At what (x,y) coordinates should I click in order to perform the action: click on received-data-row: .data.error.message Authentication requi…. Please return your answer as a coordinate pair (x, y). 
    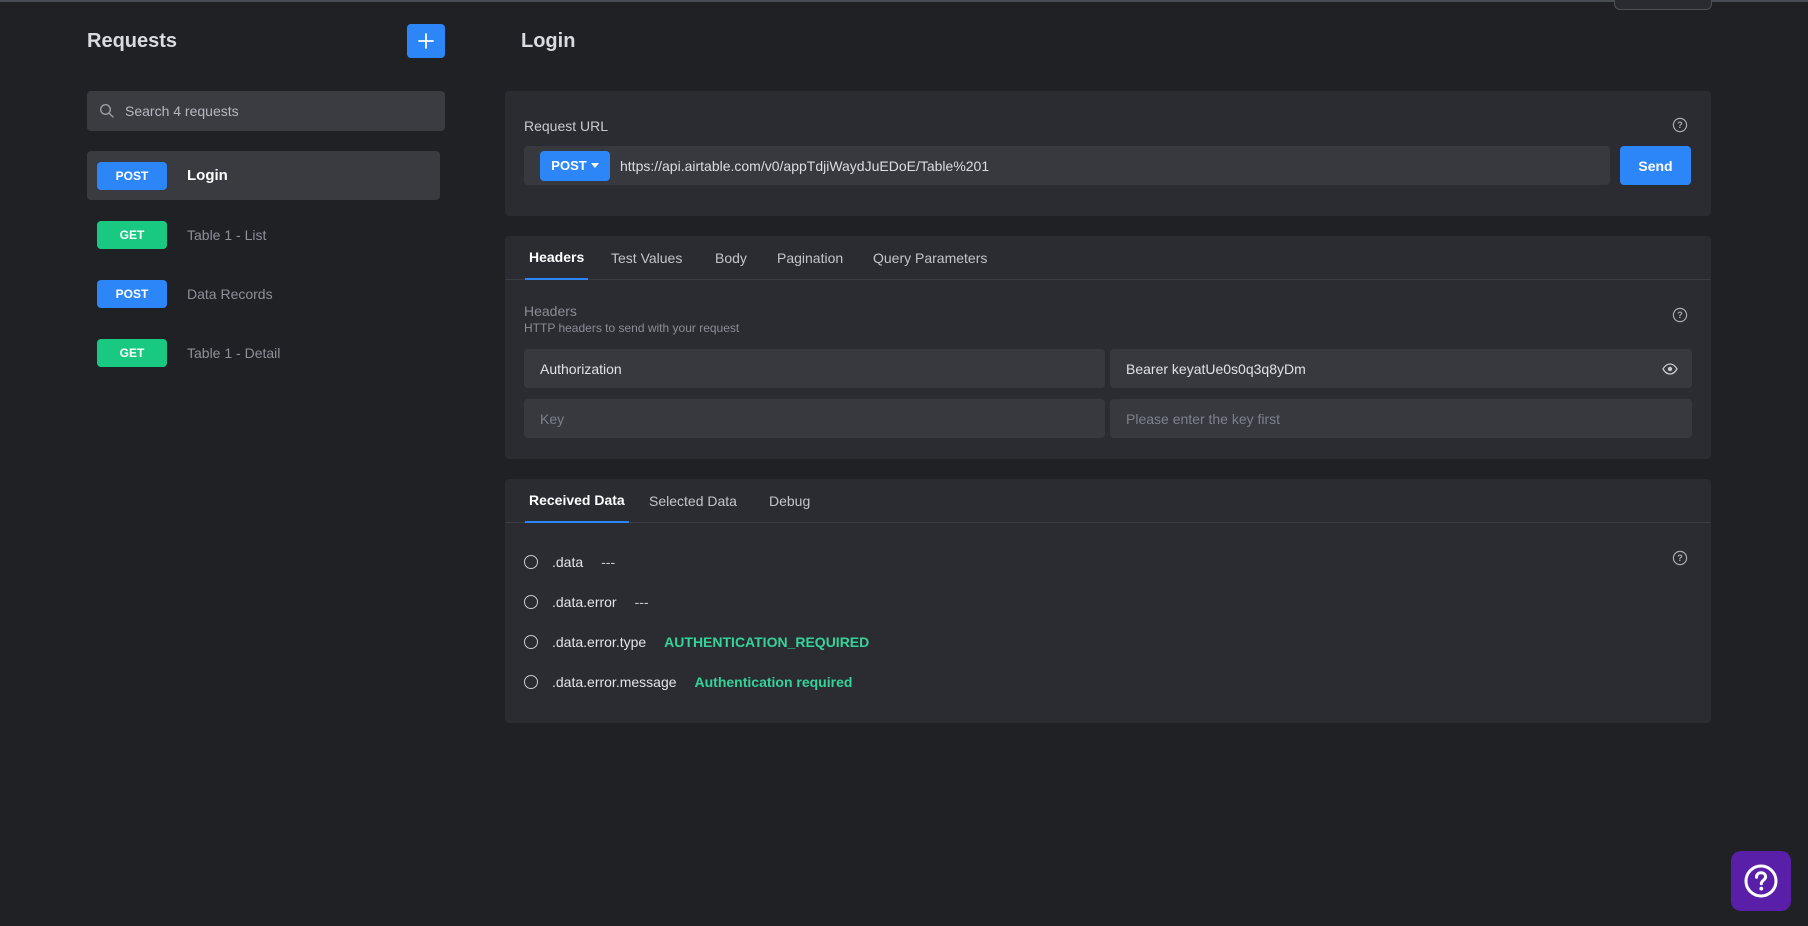
    Looking at the image, I should click on (688, 682).